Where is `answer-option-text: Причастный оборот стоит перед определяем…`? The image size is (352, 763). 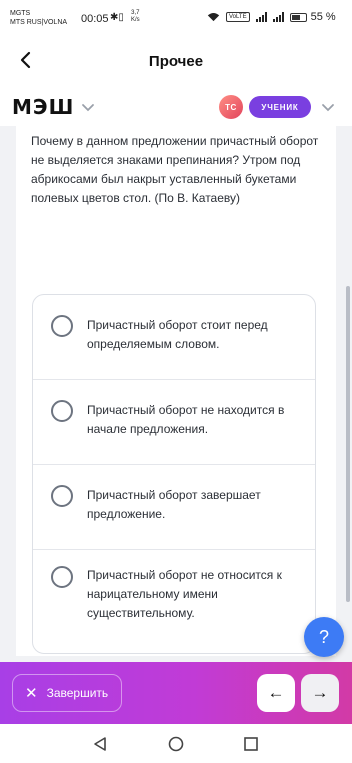 answer-option-text: Причастный оборот стоит перед определяем… is located at coordinates (177, 334).